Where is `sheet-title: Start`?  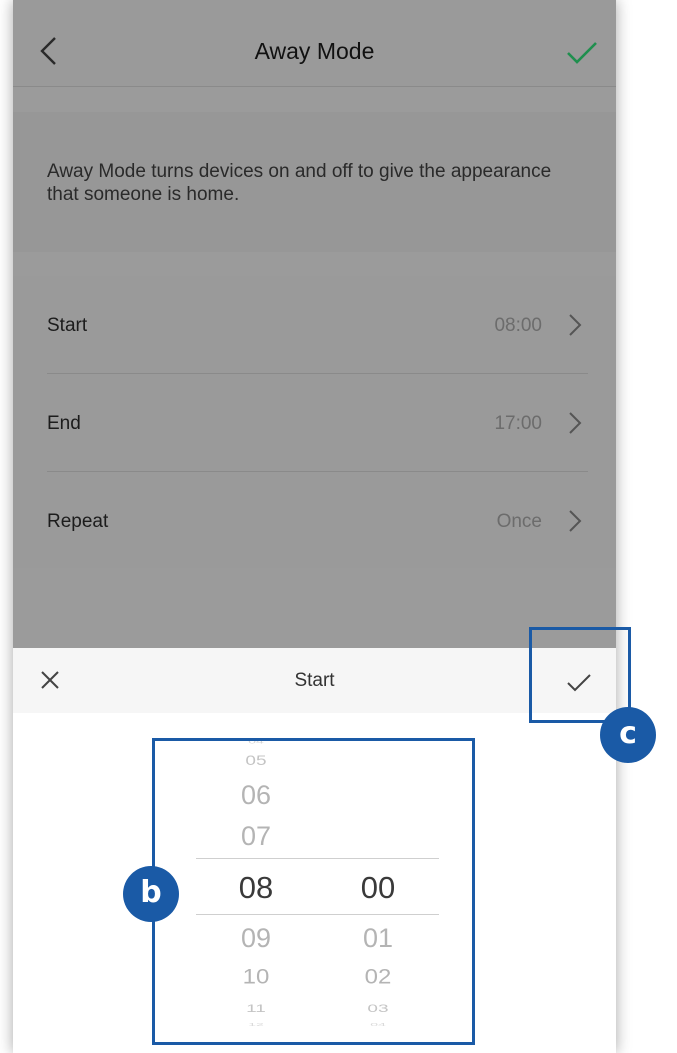 sheet-title: Start is located at coordinates (314, 680).